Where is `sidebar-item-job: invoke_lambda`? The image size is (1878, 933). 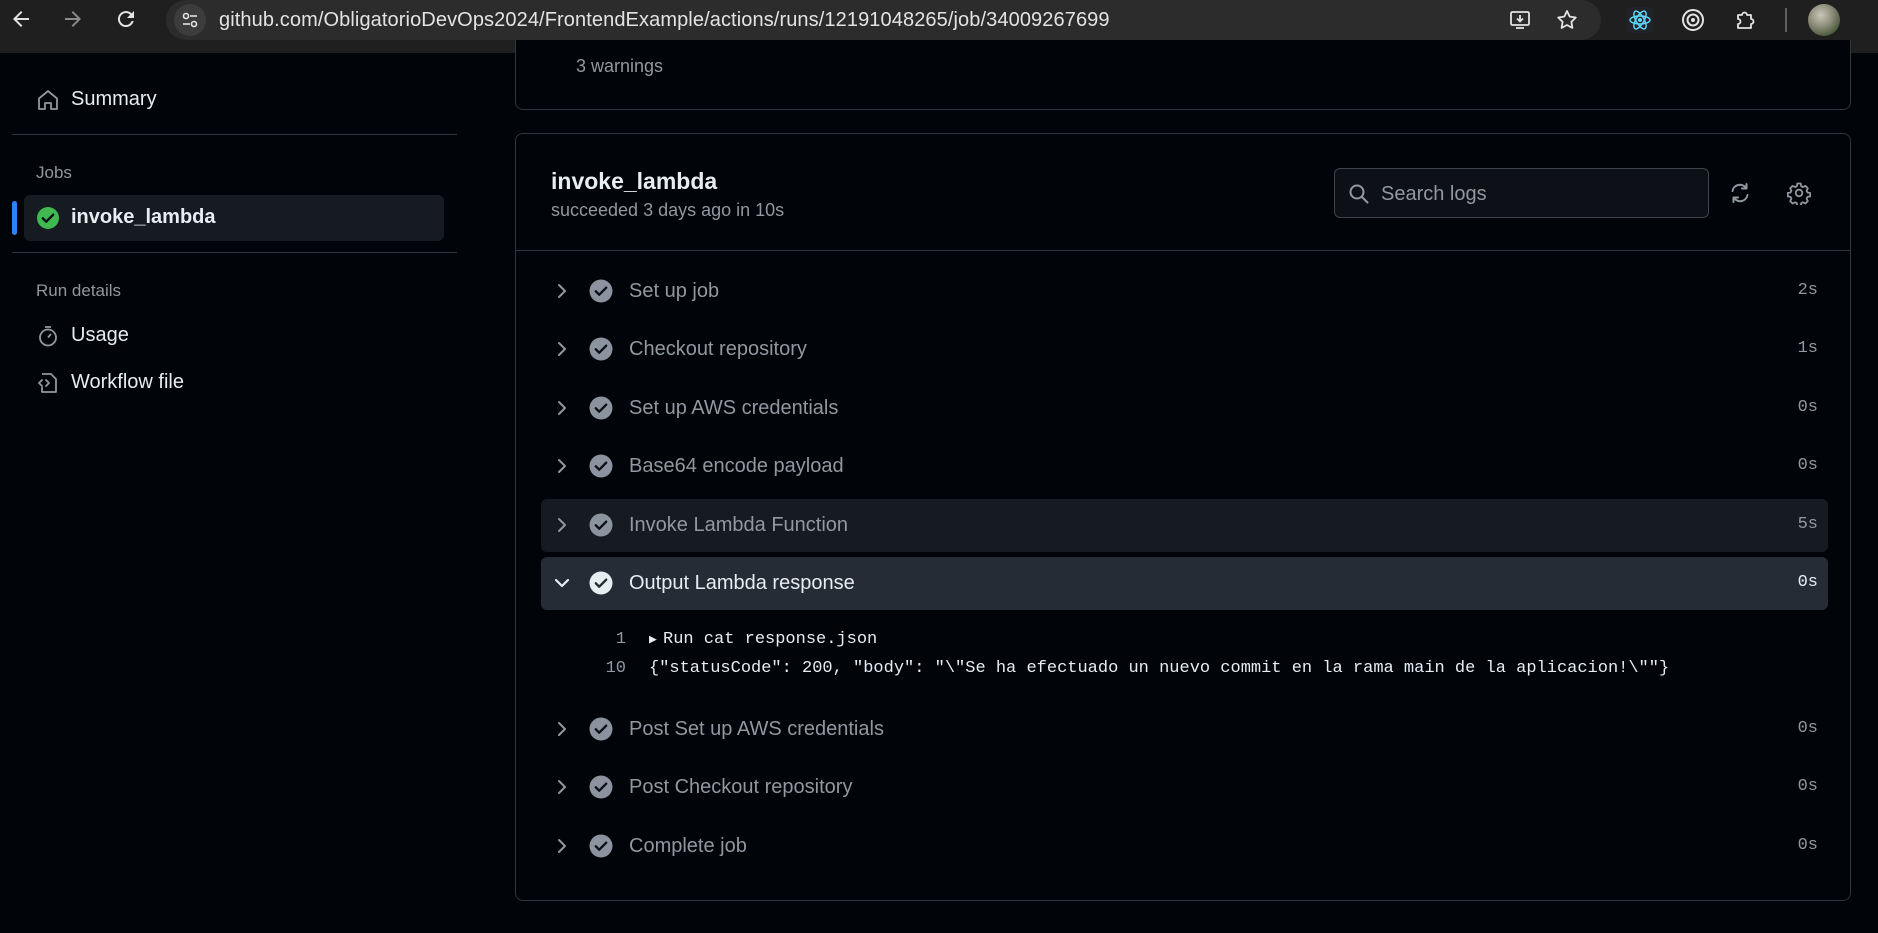
sidebar-item-job: invoke_lambda is located at coordinates (234, 218).